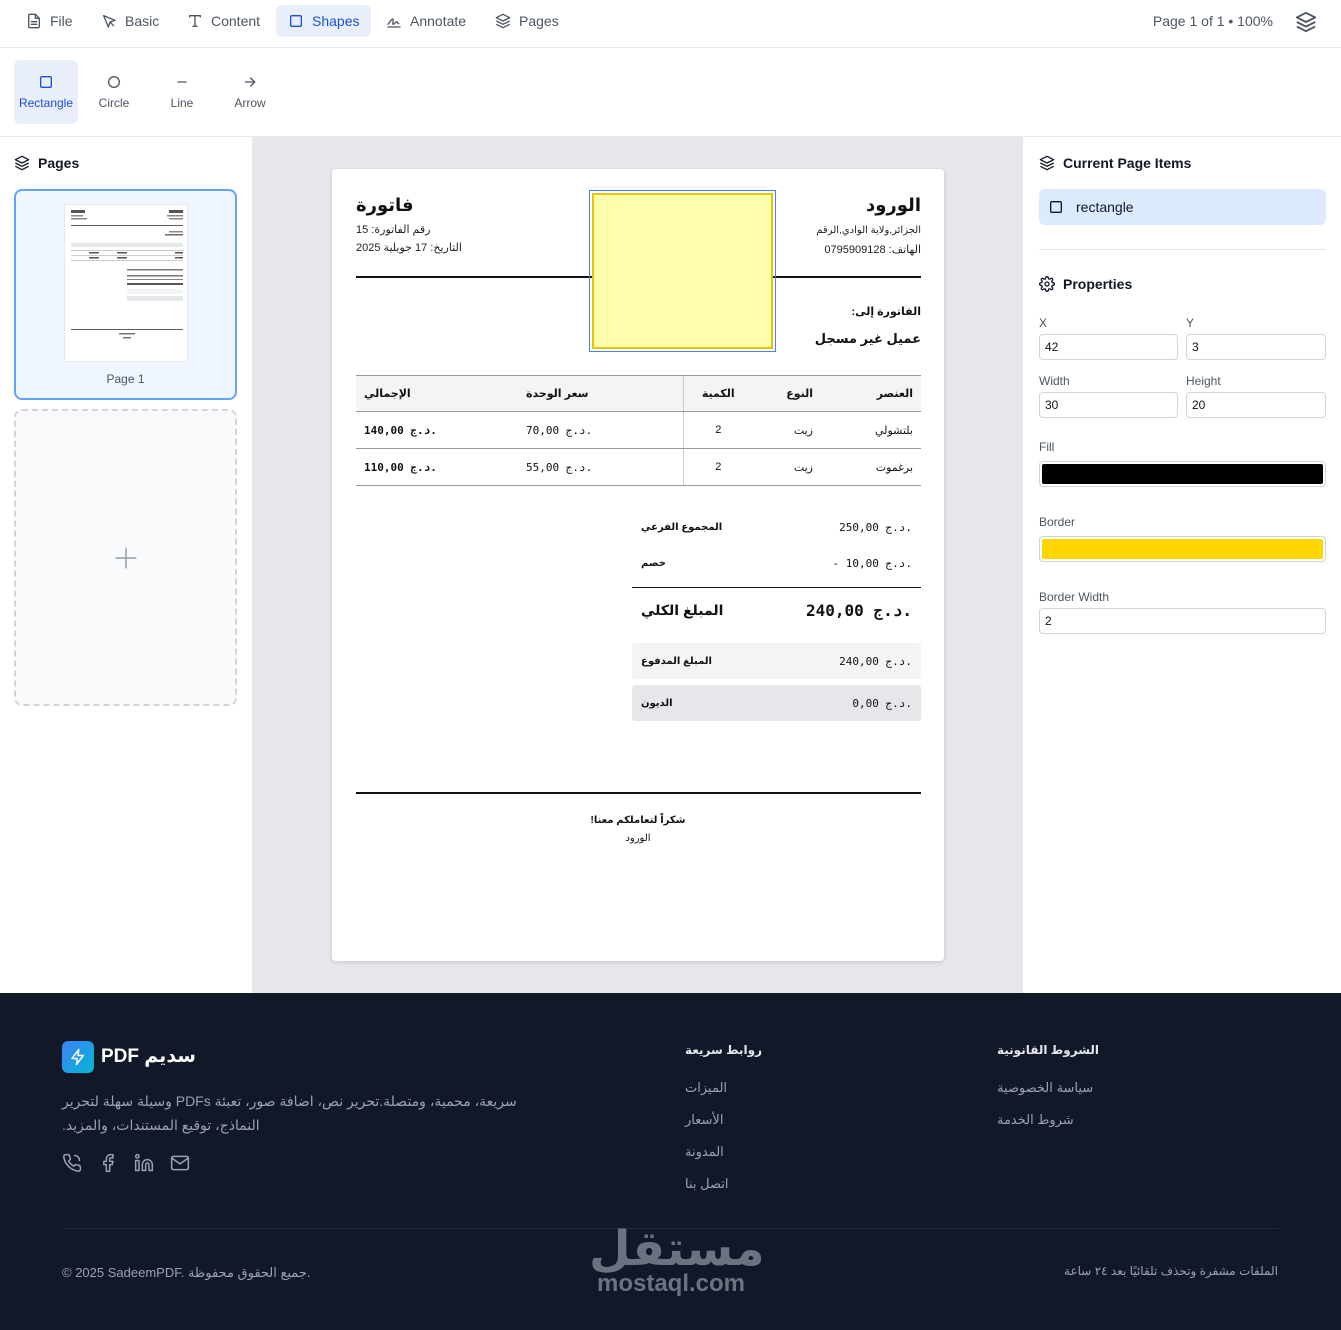 This screenshot has height=1330, width=1341. What do you see at coordinates (46, 163) in the screenshot?
I see `pages-panel-header: Pages` at bounding box center [46, 163].